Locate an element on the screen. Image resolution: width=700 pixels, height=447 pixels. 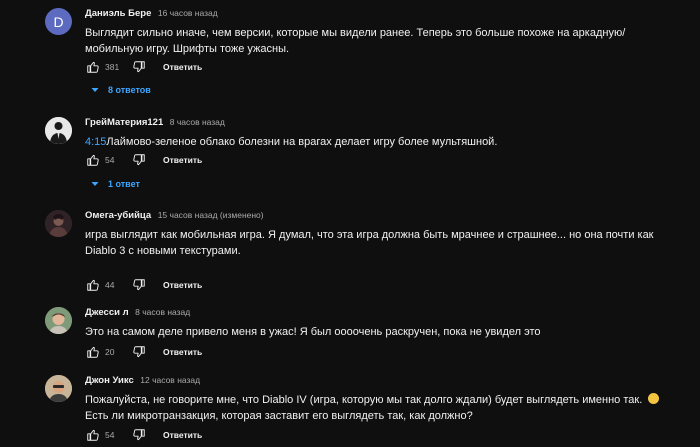
worried-face-icon is located at coordinates (654, 398).